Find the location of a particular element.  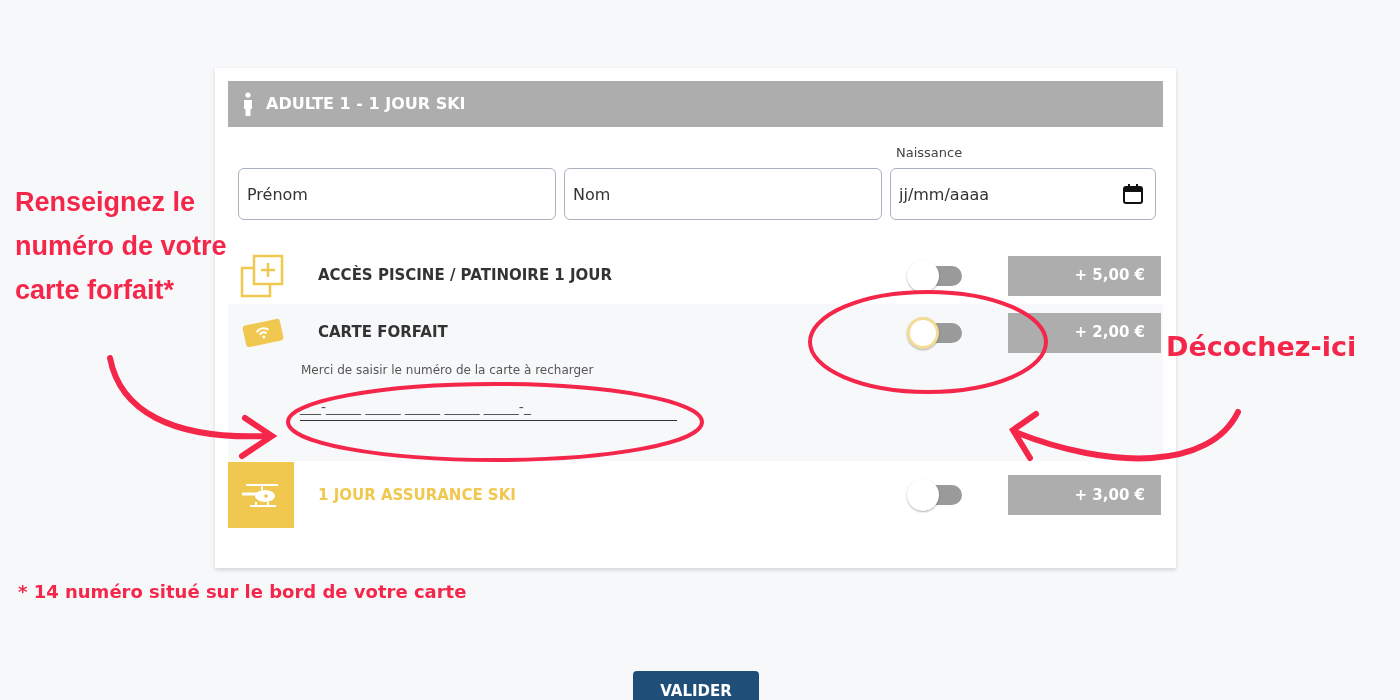

input-field: Nom is located at coordinates (723, 194).